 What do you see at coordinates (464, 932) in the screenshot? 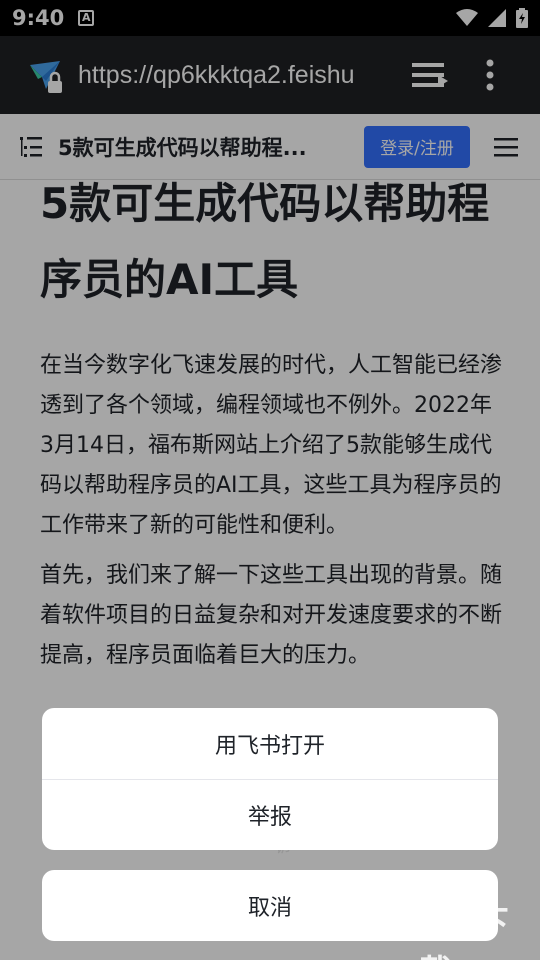
I see `site-logo: KK下载` at bounding box center [464, 932].